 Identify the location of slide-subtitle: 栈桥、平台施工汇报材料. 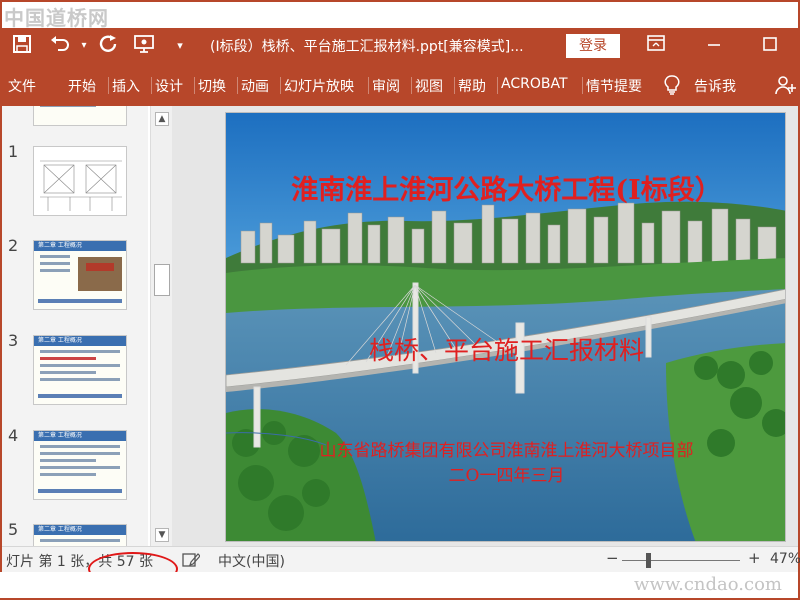
(505, 349).